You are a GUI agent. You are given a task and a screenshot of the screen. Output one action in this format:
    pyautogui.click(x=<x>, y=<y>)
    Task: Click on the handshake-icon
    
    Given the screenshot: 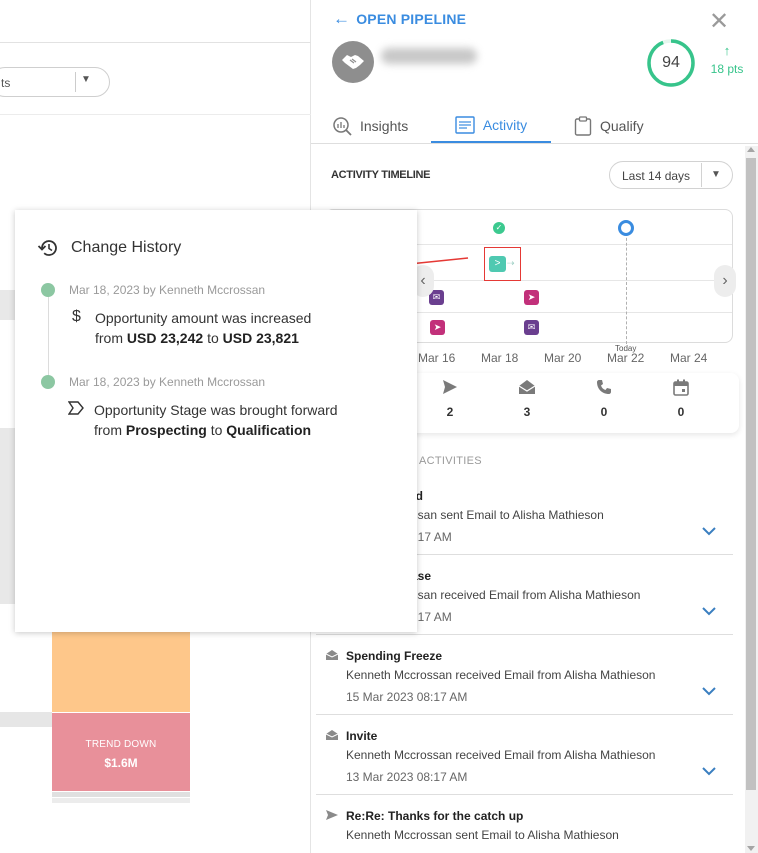 What is the action you would take?
    pyautogui.click(x=353, y=62)
    